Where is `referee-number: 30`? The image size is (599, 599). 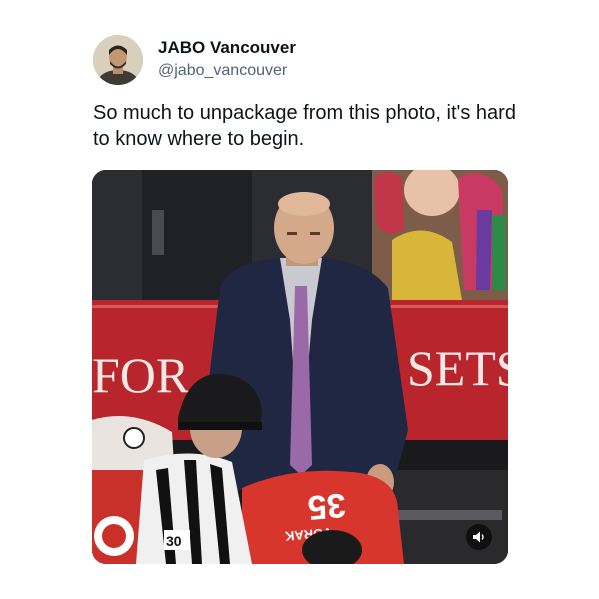 referee-number: 30 is located at coordinates (174, 541).